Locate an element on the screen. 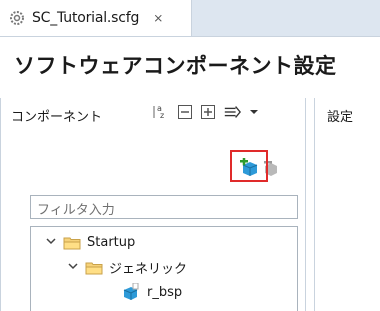  tree-item-startup: Startup is located at coordinates (90, 242).